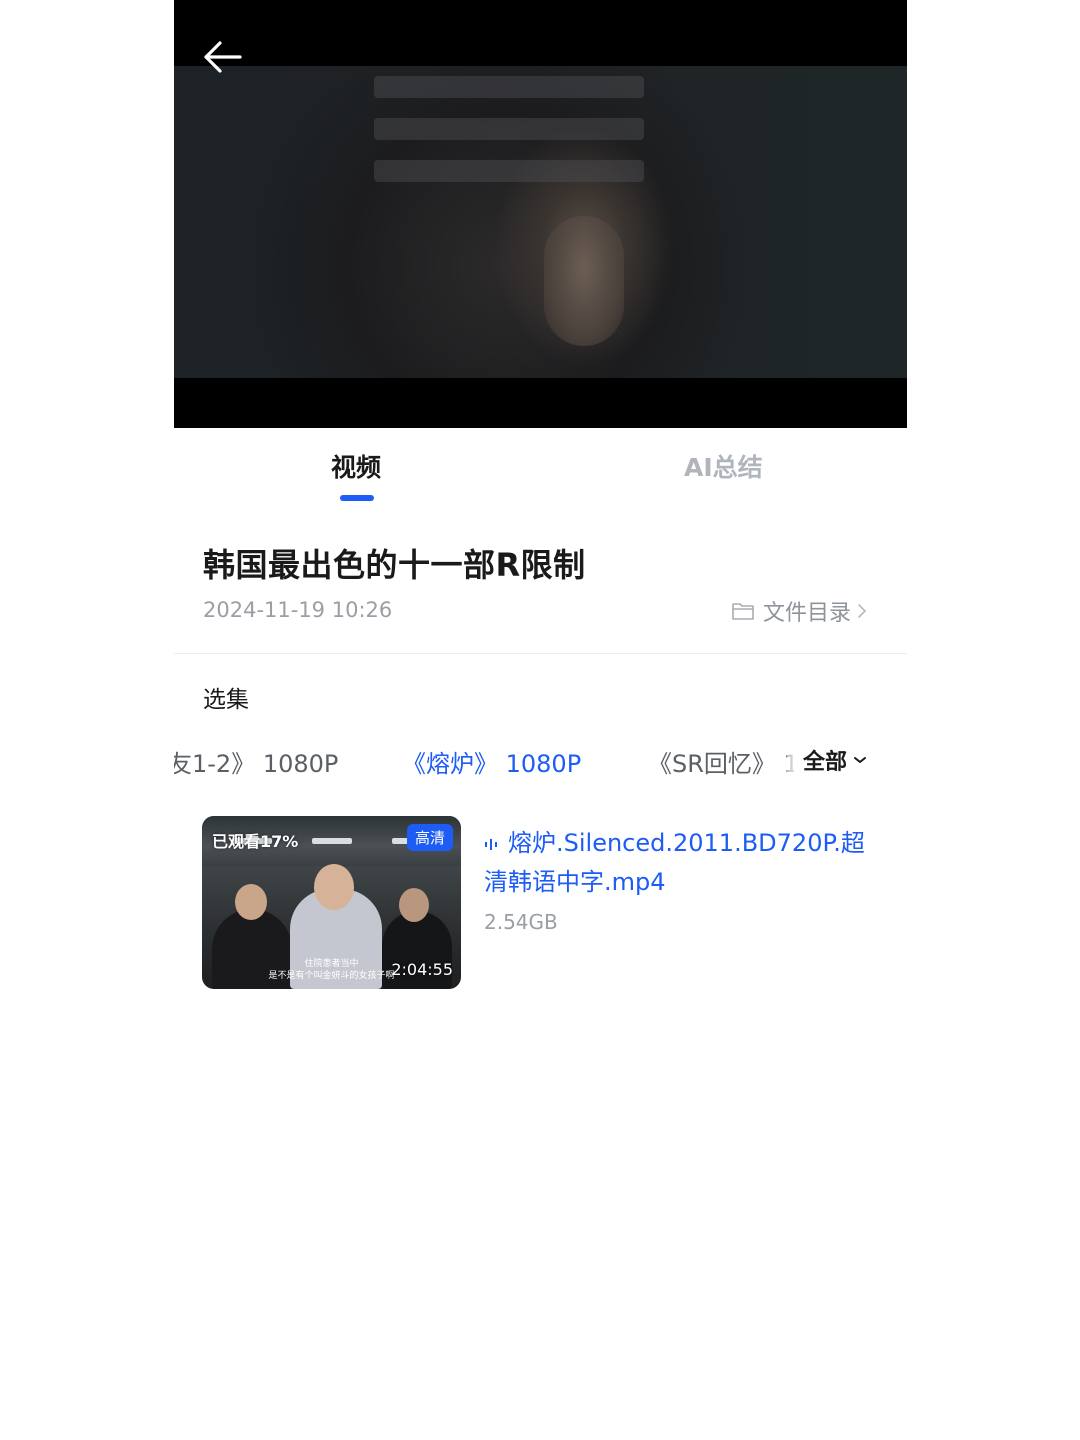  I want to click on folder-icon, so click(743, 611).